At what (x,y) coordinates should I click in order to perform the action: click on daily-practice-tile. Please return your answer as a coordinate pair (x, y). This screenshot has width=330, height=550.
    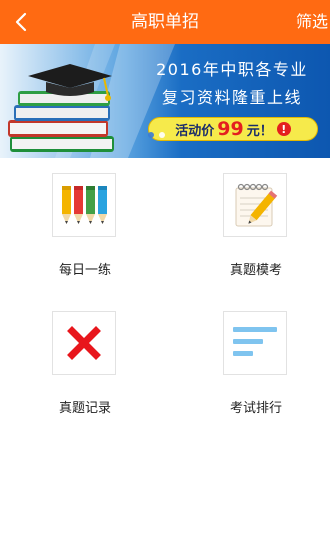
    Looking at the image, I should click on (84, 205).